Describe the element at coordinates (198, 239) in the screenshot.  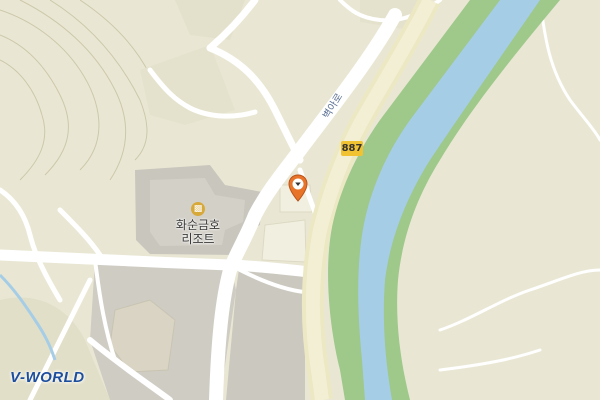
I see `poi-label-line2: 리조트` at that location.